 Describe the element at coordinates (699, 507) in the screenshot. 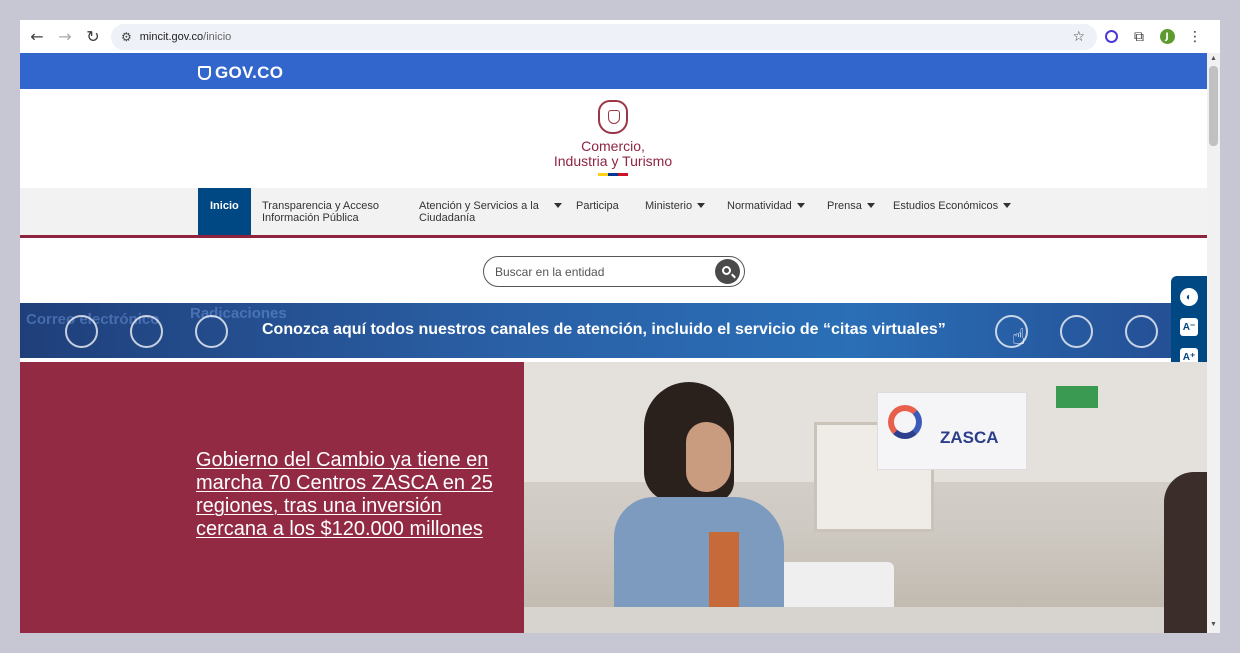

I see `photo-person` at that location.